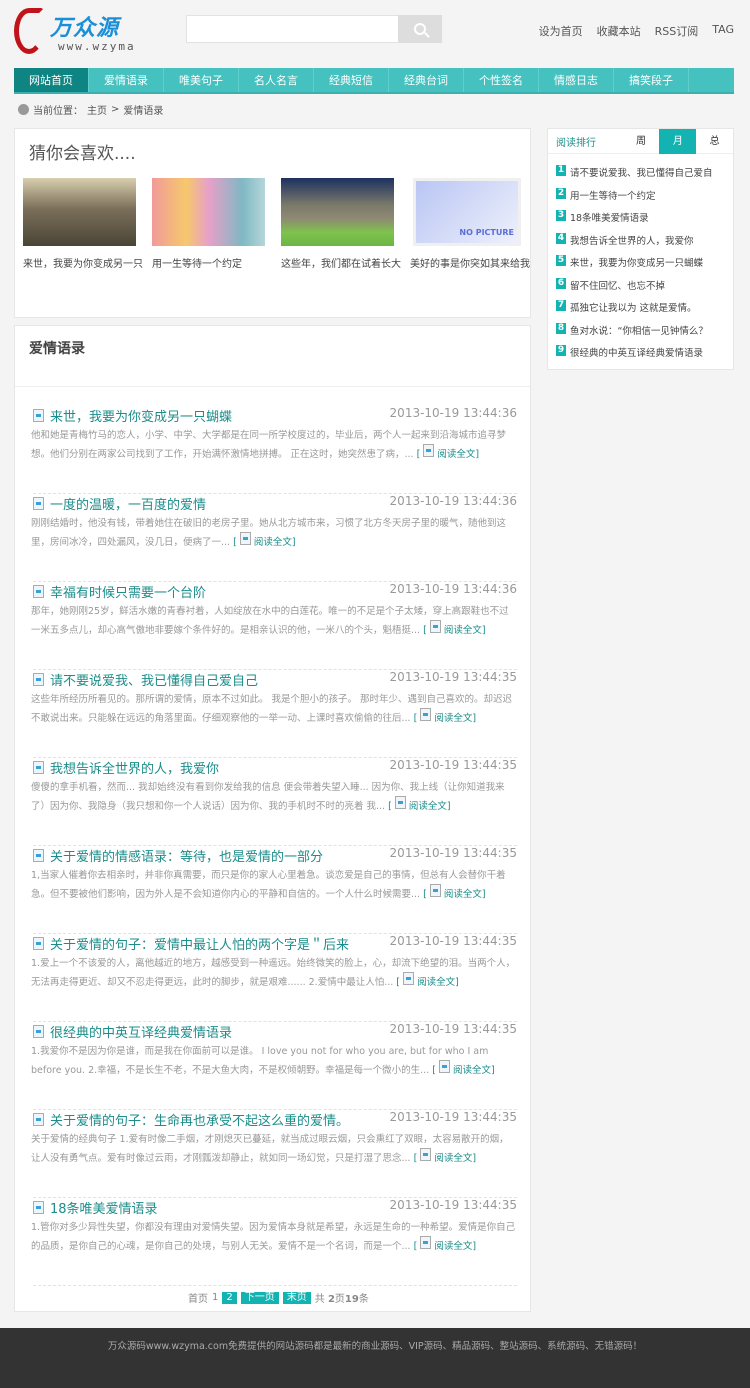 This screenshot has height=1388, width=750. What do you see at coordinates (641, 141) in the screenshot?
I see `tab-week: 周` at bounding box center [641, 141].